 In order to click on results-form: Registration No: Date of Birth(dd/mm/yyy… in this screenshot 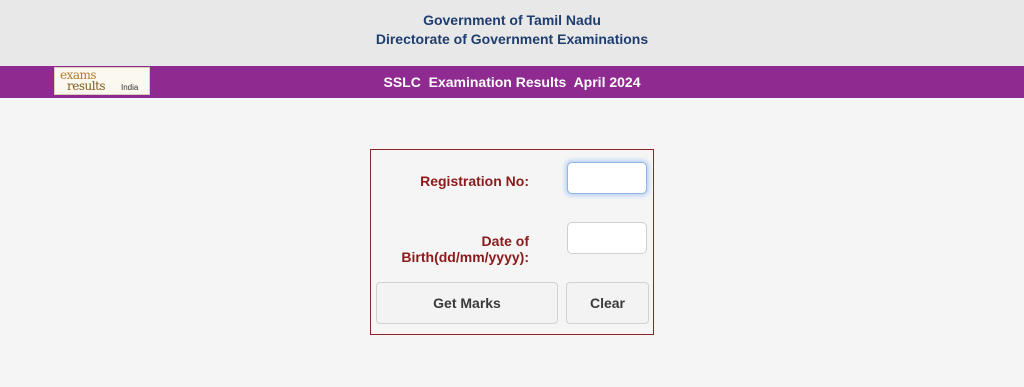, I will do `click(512, 242)`.